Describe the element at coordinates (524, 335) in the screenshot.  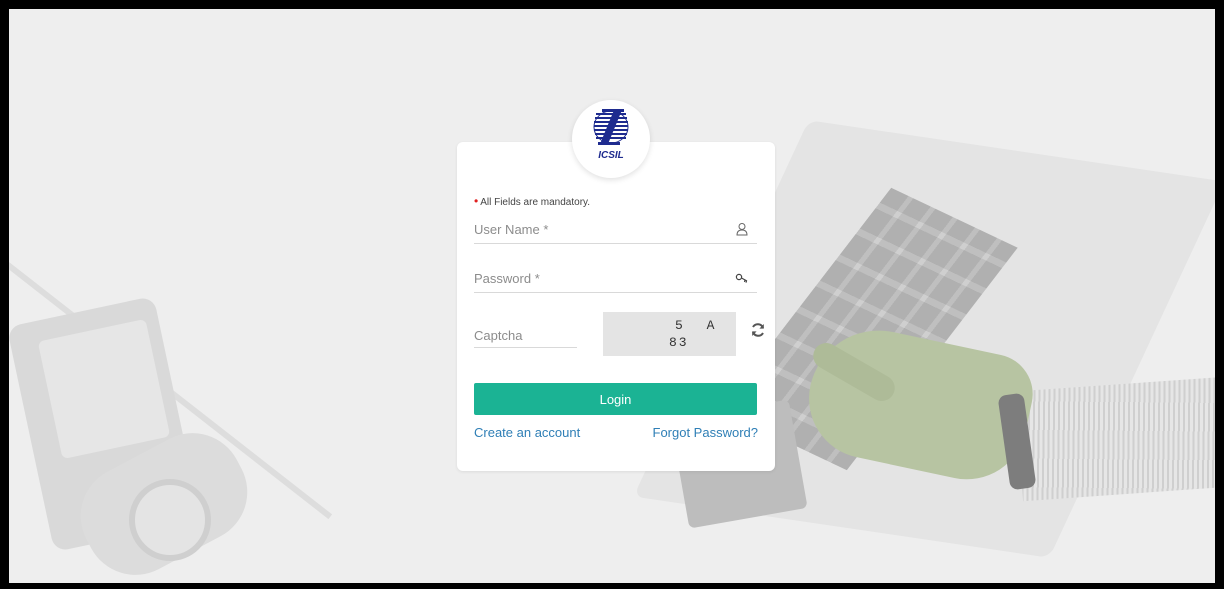
I see `captcha-input` at that location.